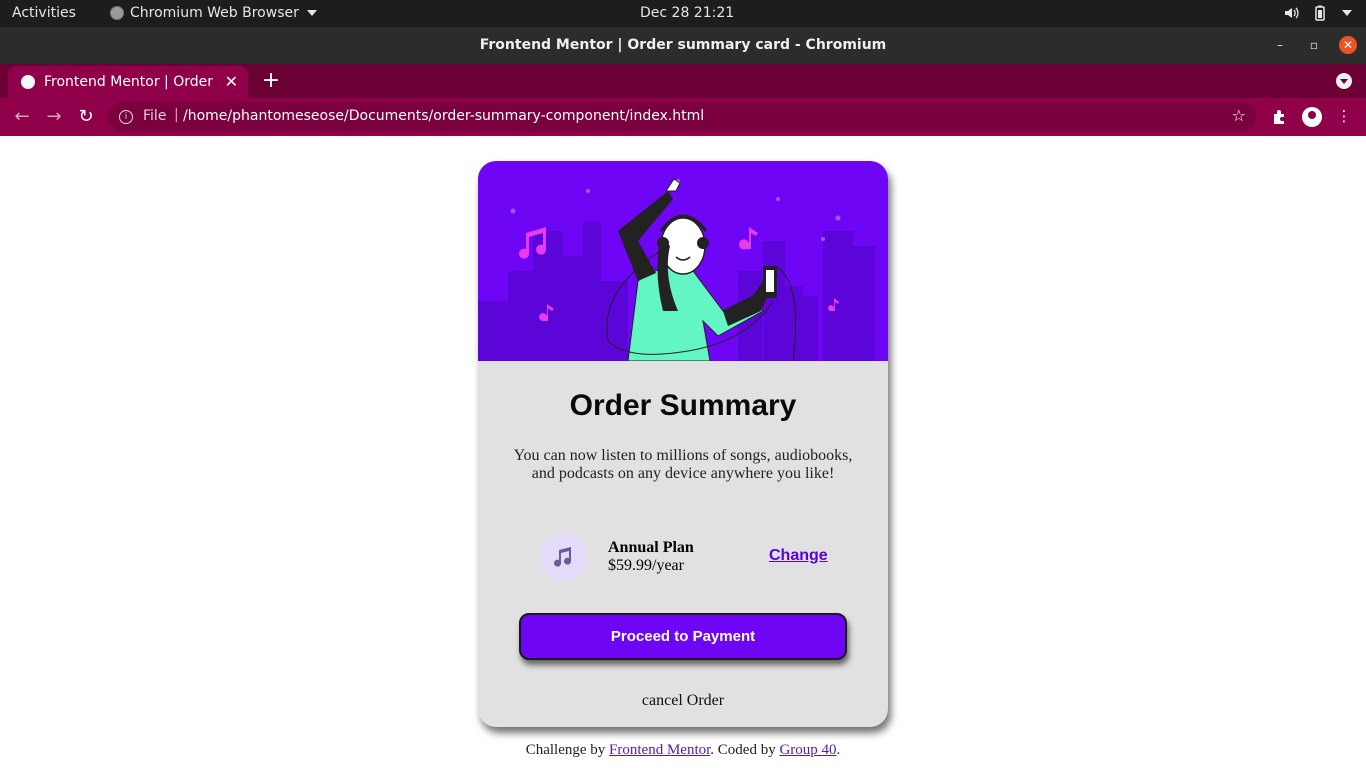  Describe the element at coordinates (683, 81) in the screenshot. I see `tab-strip: Frontend Mentor | Order summary card ✕ +` at that location.